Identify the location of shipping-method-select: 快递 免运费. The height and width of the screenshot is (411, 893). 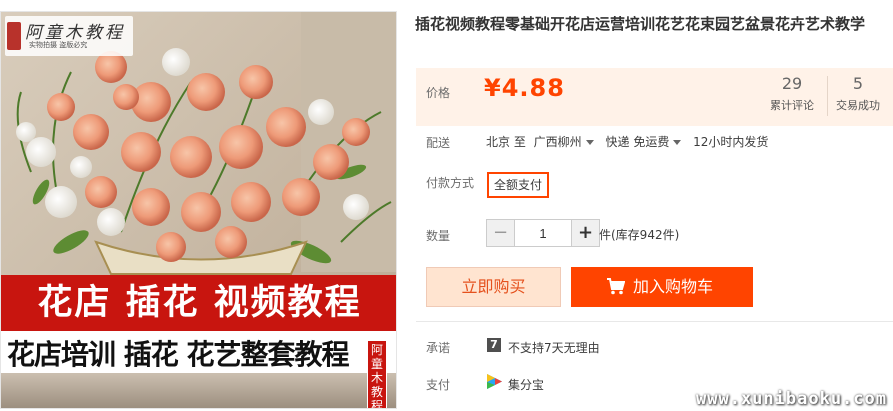
(650, 142).